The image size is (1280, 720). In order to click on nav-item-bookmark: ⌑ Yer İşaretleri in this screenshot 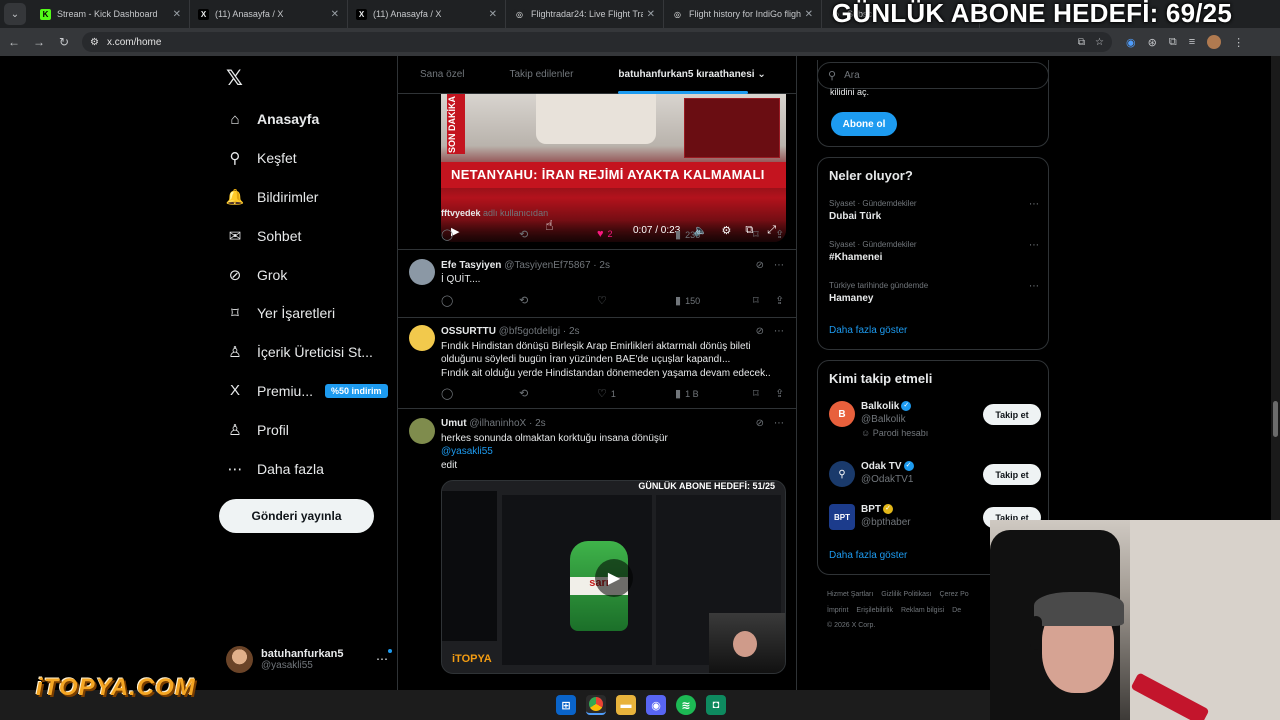, I will do `click(311, 313)`.